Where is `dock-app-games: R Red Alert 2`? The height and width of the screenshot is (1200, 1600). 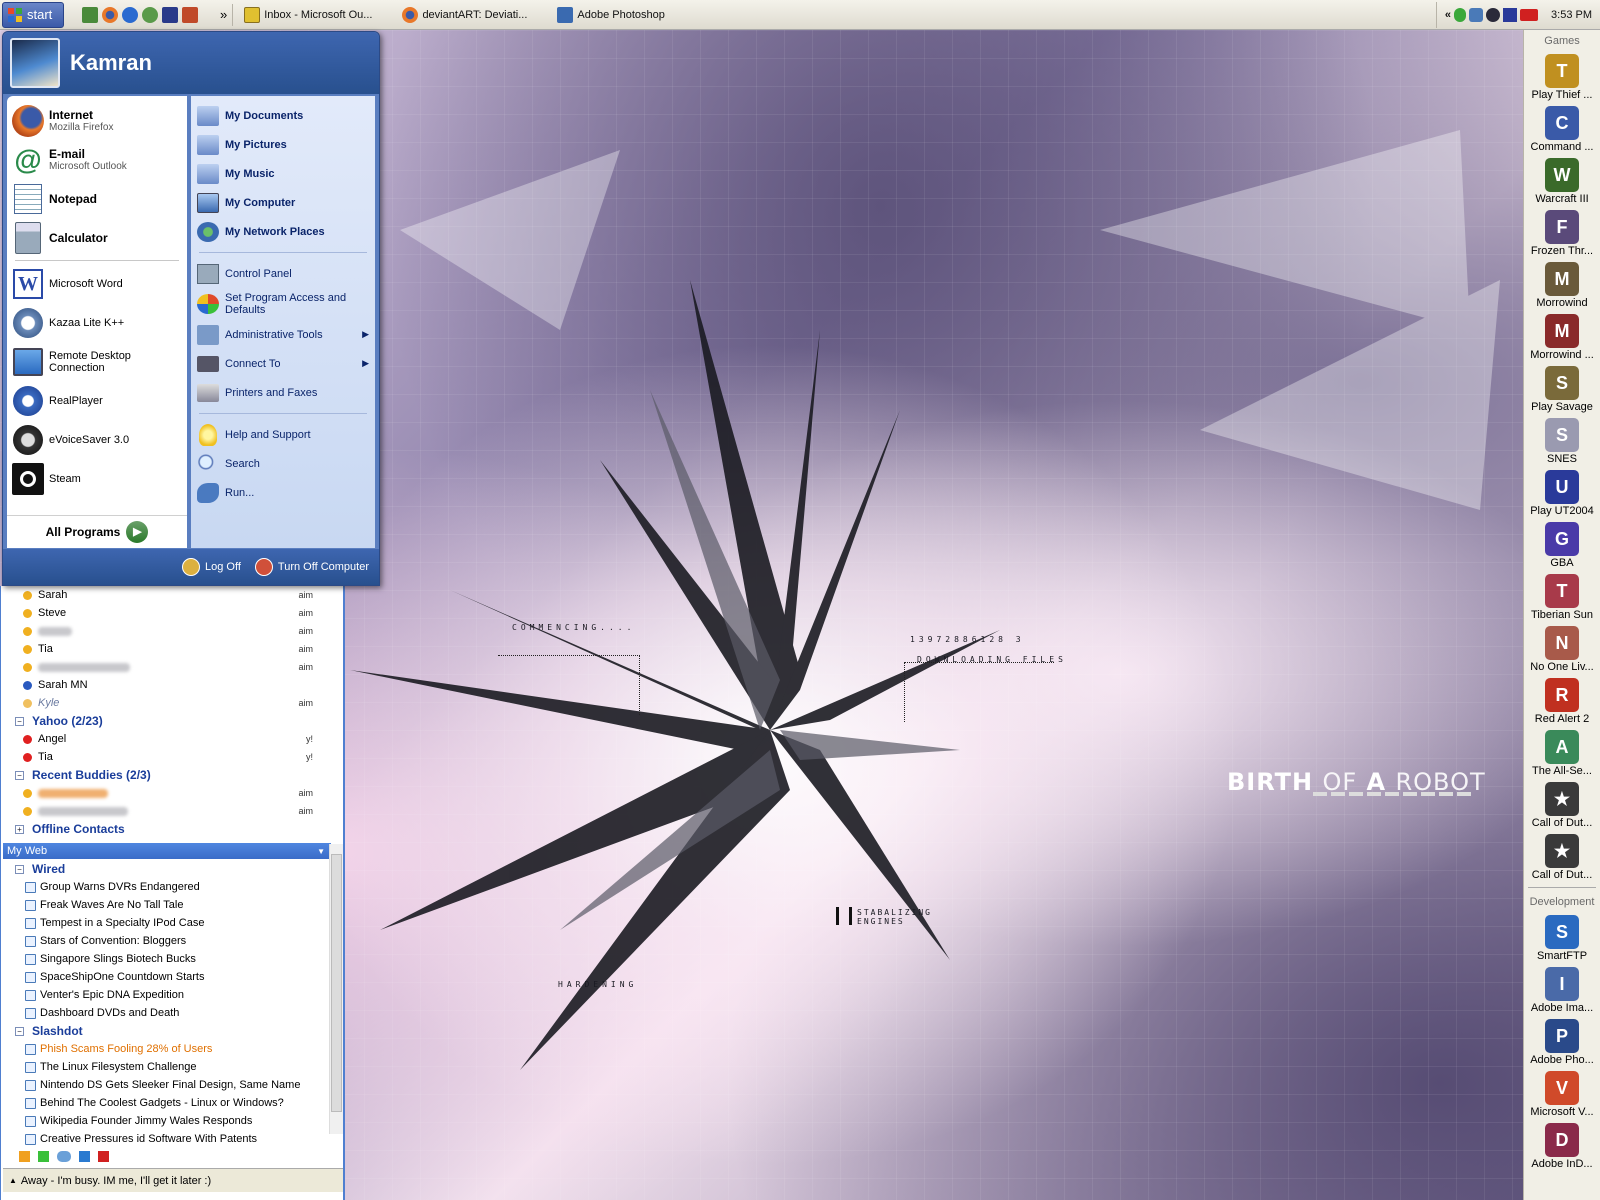 dock-app-games: R Red Alert 2 is located at coordinates (1562, 702).